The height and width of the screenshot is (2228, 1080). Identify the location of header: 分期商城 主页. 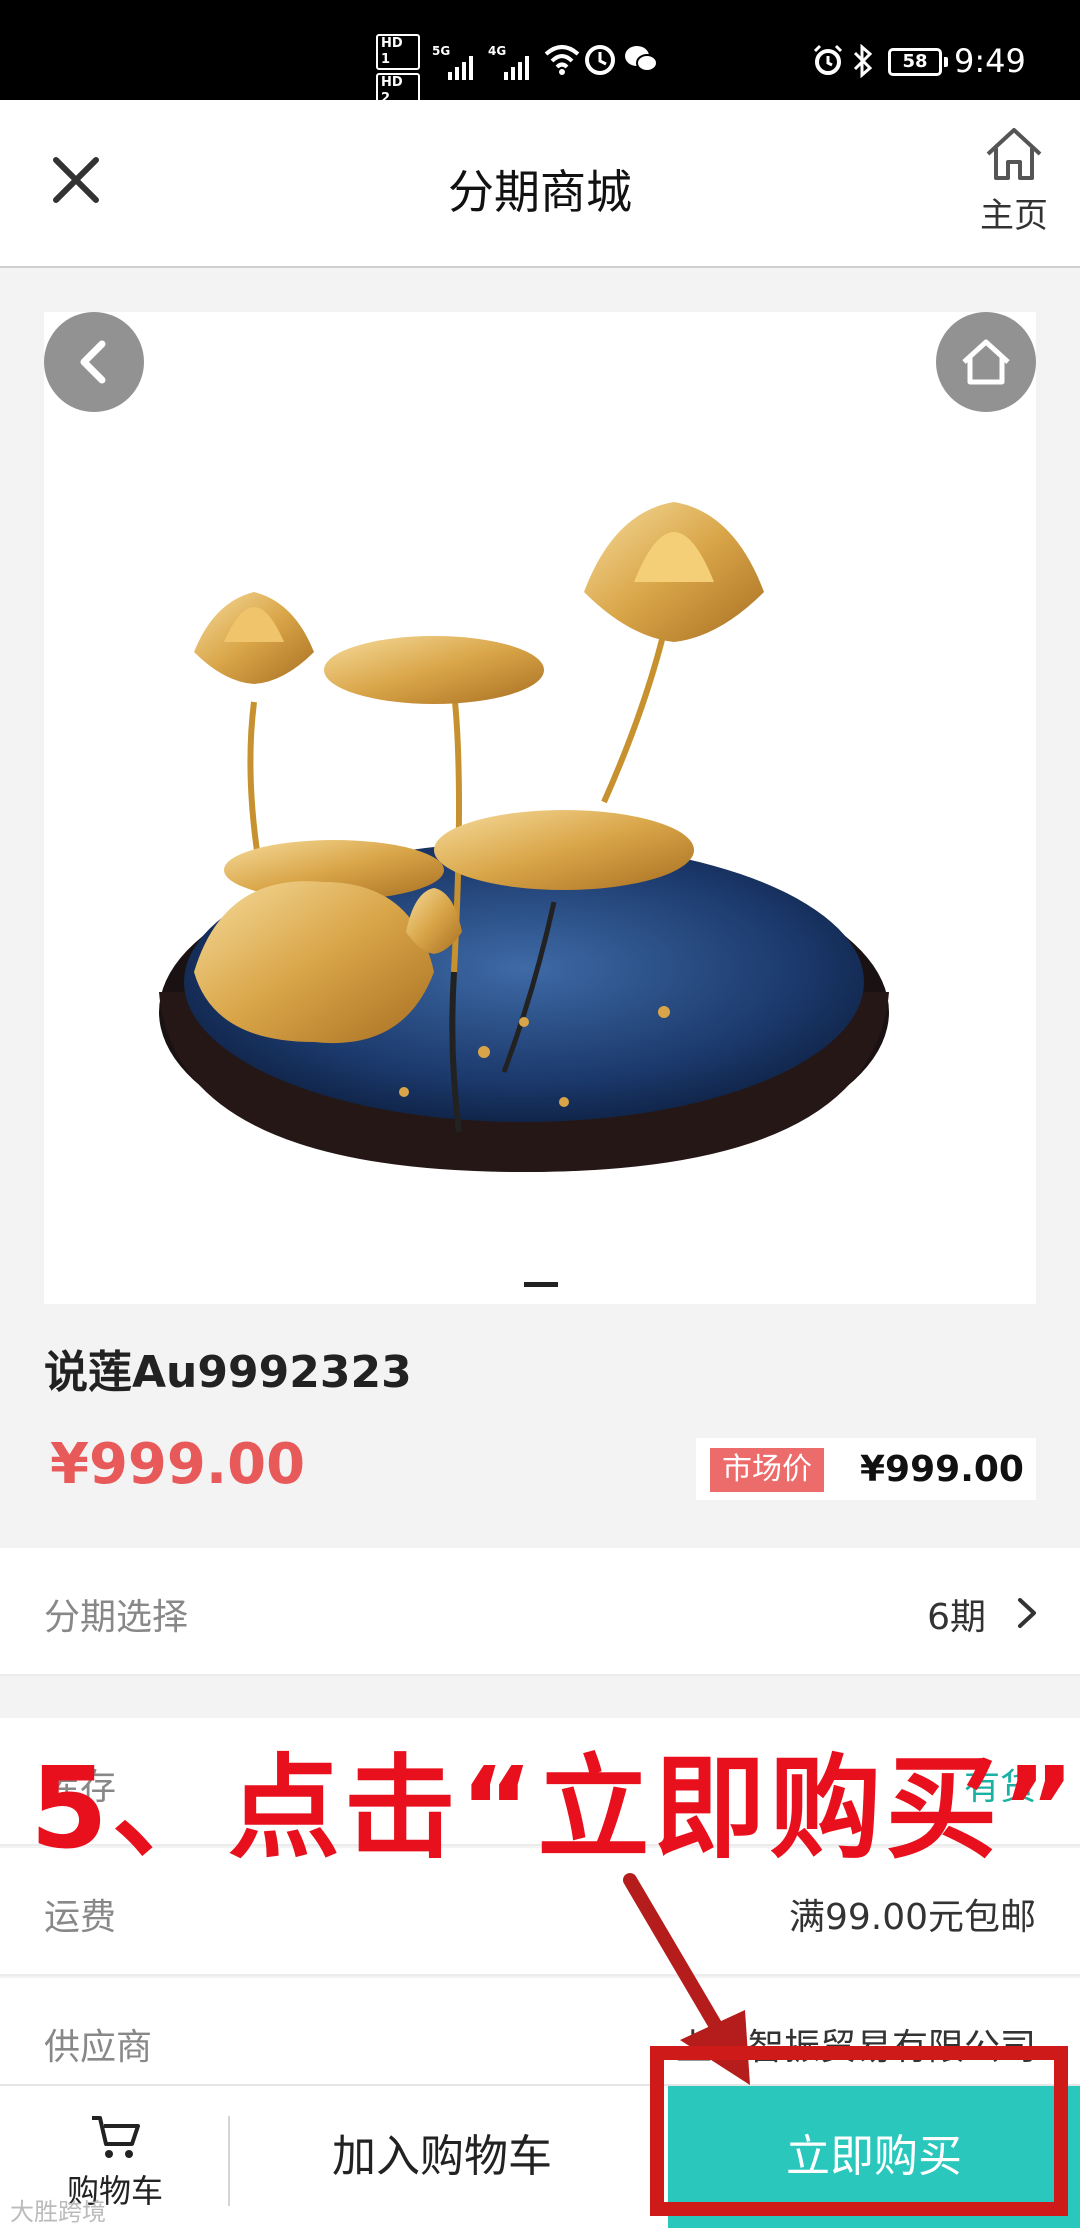
(540, 184).